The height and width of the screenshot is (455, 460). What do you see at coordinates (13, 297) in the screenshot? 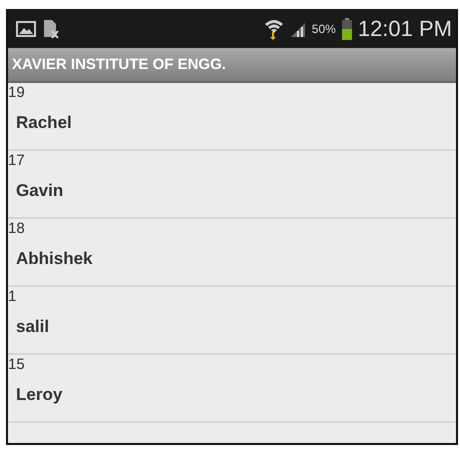
I see `student-number: 1` at bounding box center [13, 297].